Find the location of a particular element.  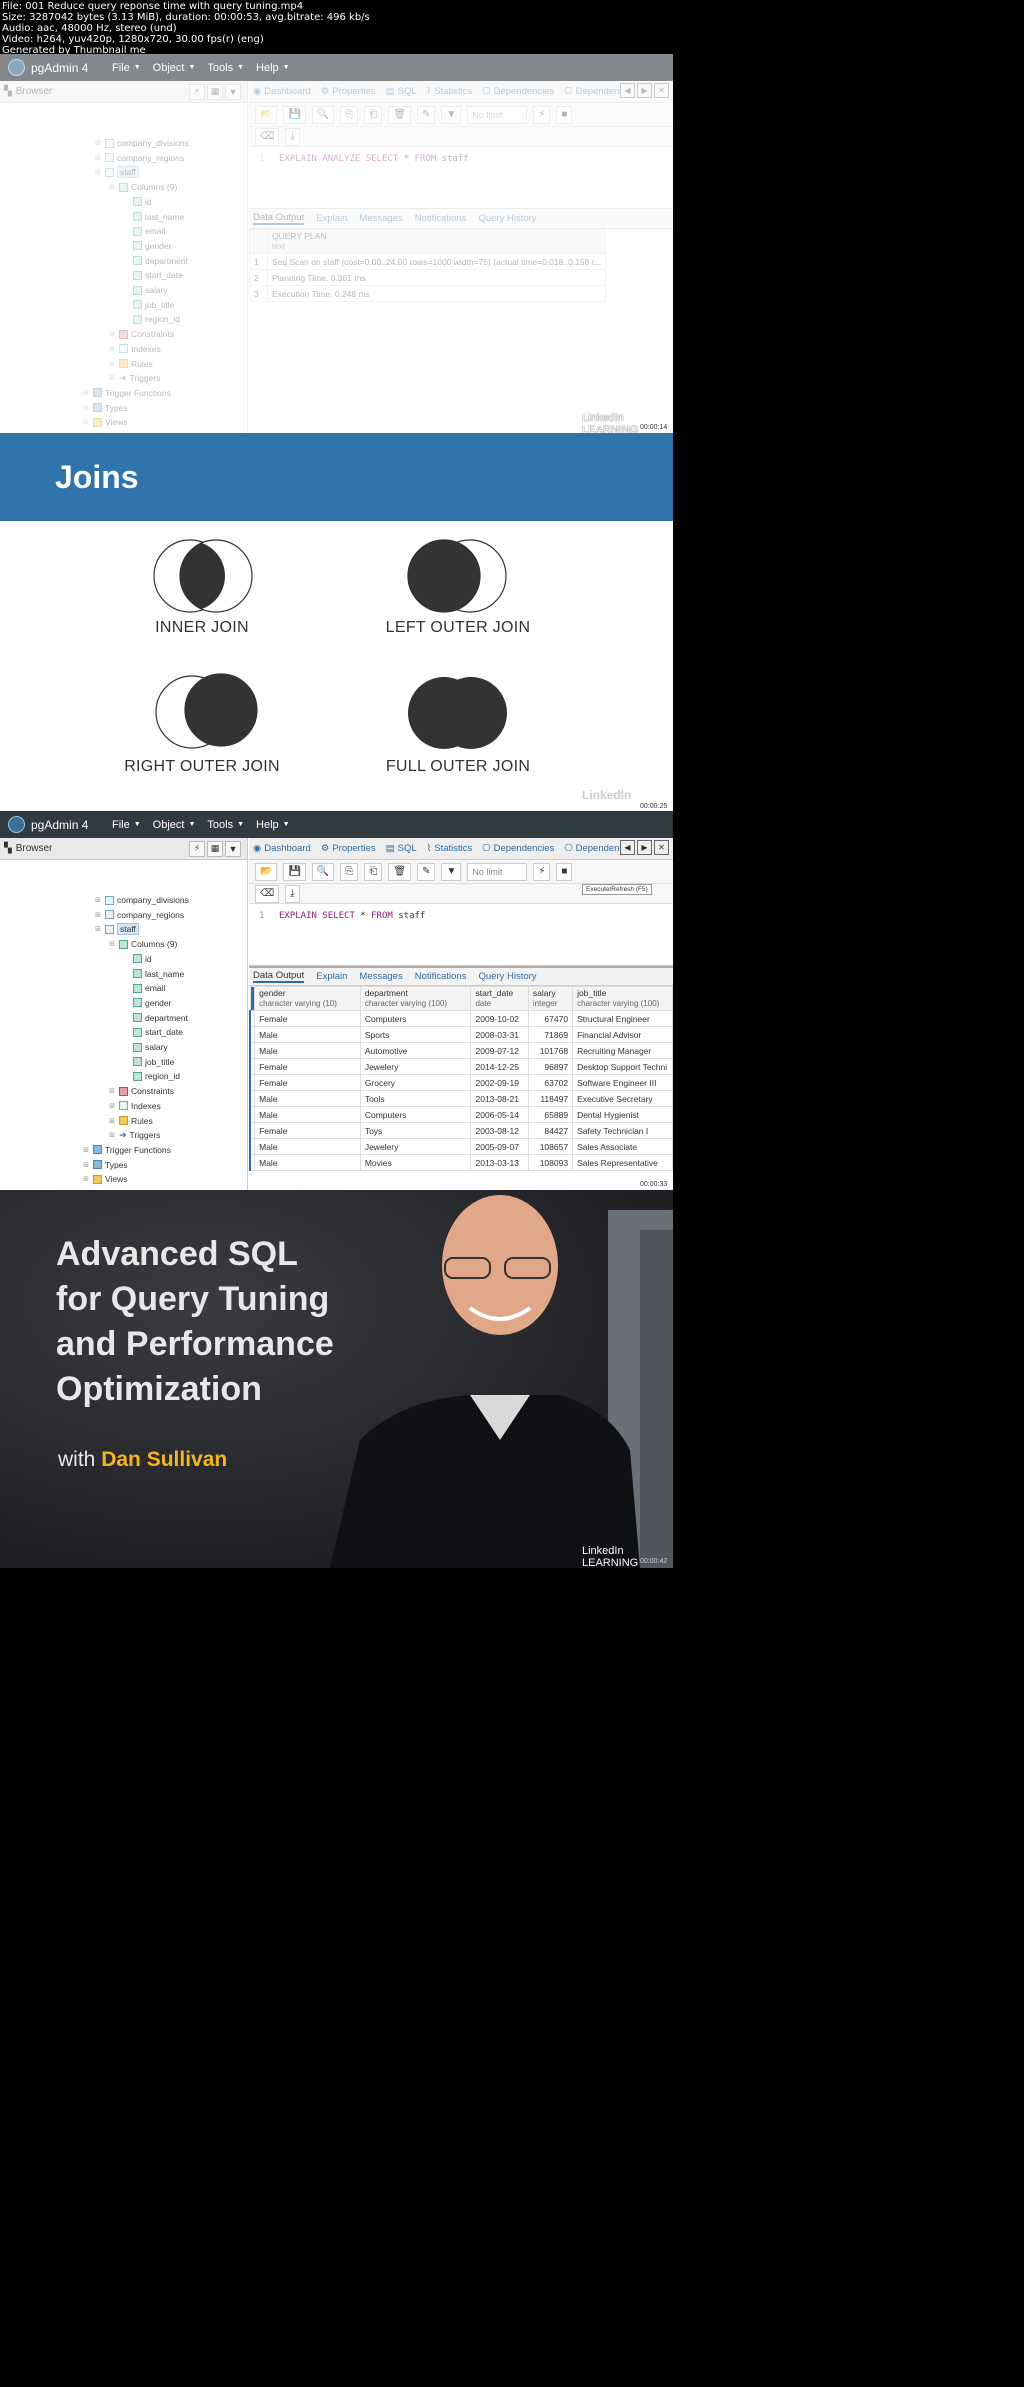

tree-item: ⊞ Constraints is located at coordinates (141, 1091).